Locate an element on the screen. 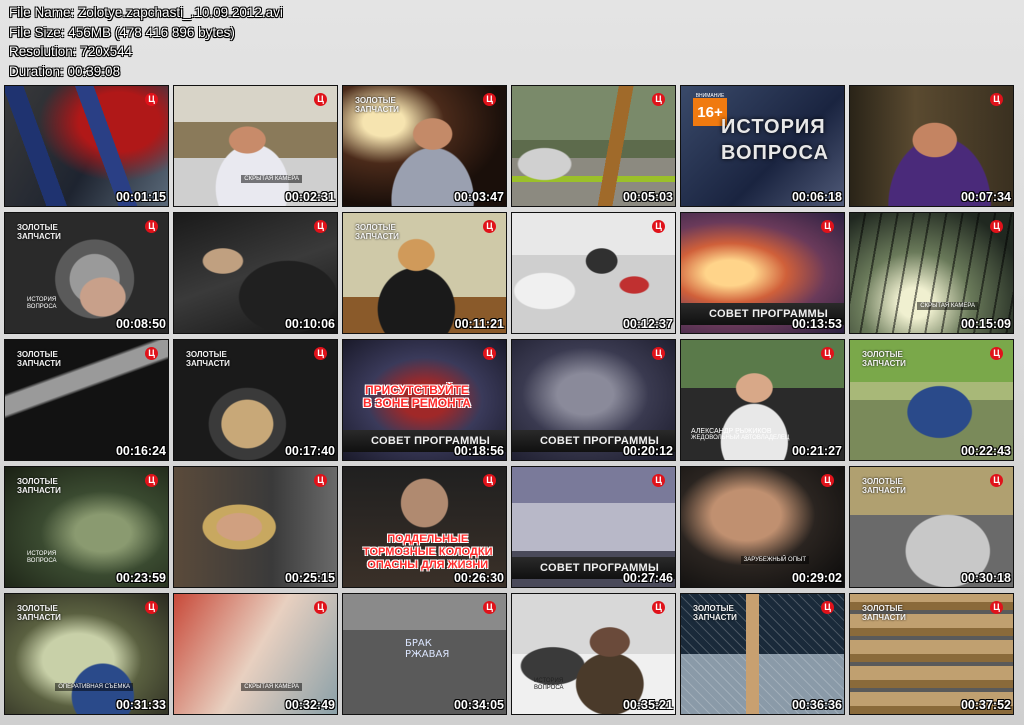  timestamp: 00:32:49 is located at coordinates (309, 705).